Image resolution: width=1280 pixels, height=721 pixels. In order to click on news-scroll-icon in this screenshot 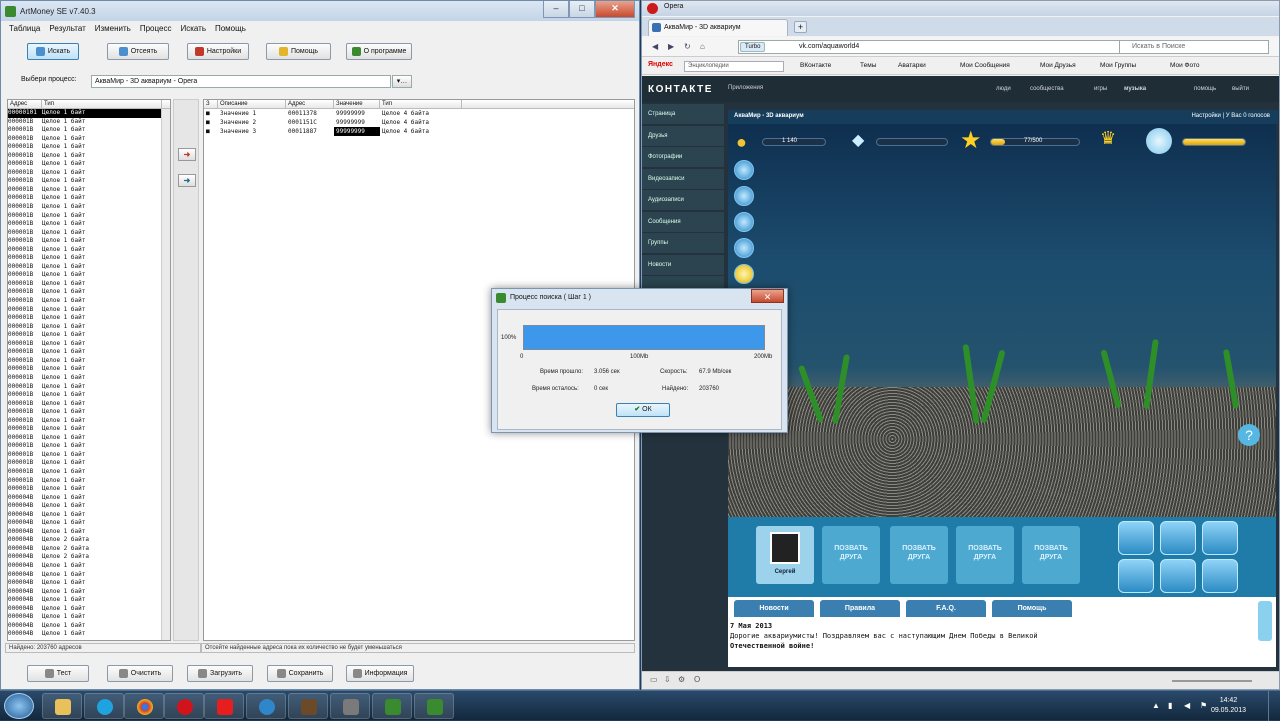, I will do `click(1265, 621)`.